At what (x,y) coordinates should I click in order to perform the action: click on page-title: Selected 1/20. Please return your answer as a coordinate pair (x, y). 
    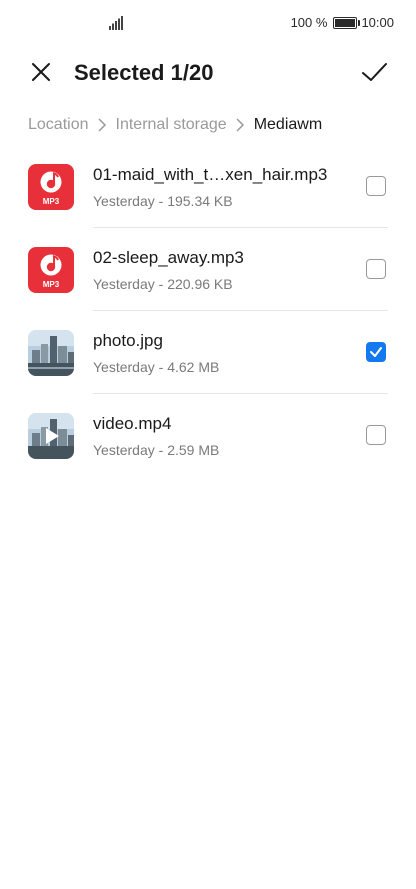
    Looking at the image, I should click on (144, 72).